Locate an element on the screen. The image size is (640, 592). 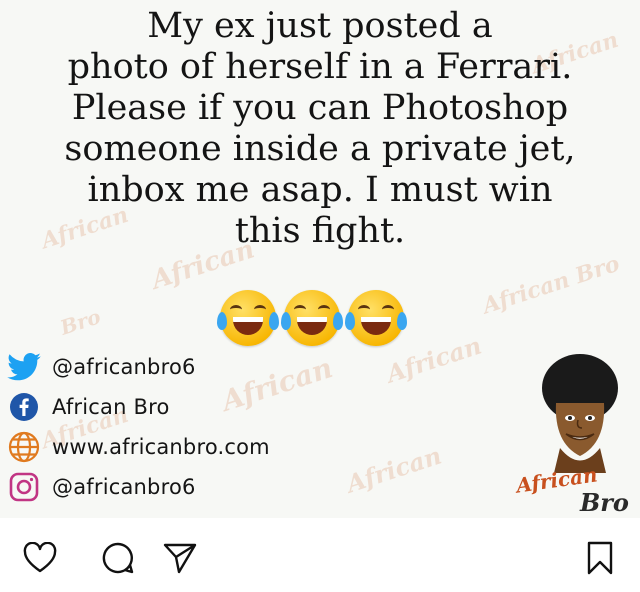
social-item-website: www.africanbro.com is located at coordinates (137, 447).